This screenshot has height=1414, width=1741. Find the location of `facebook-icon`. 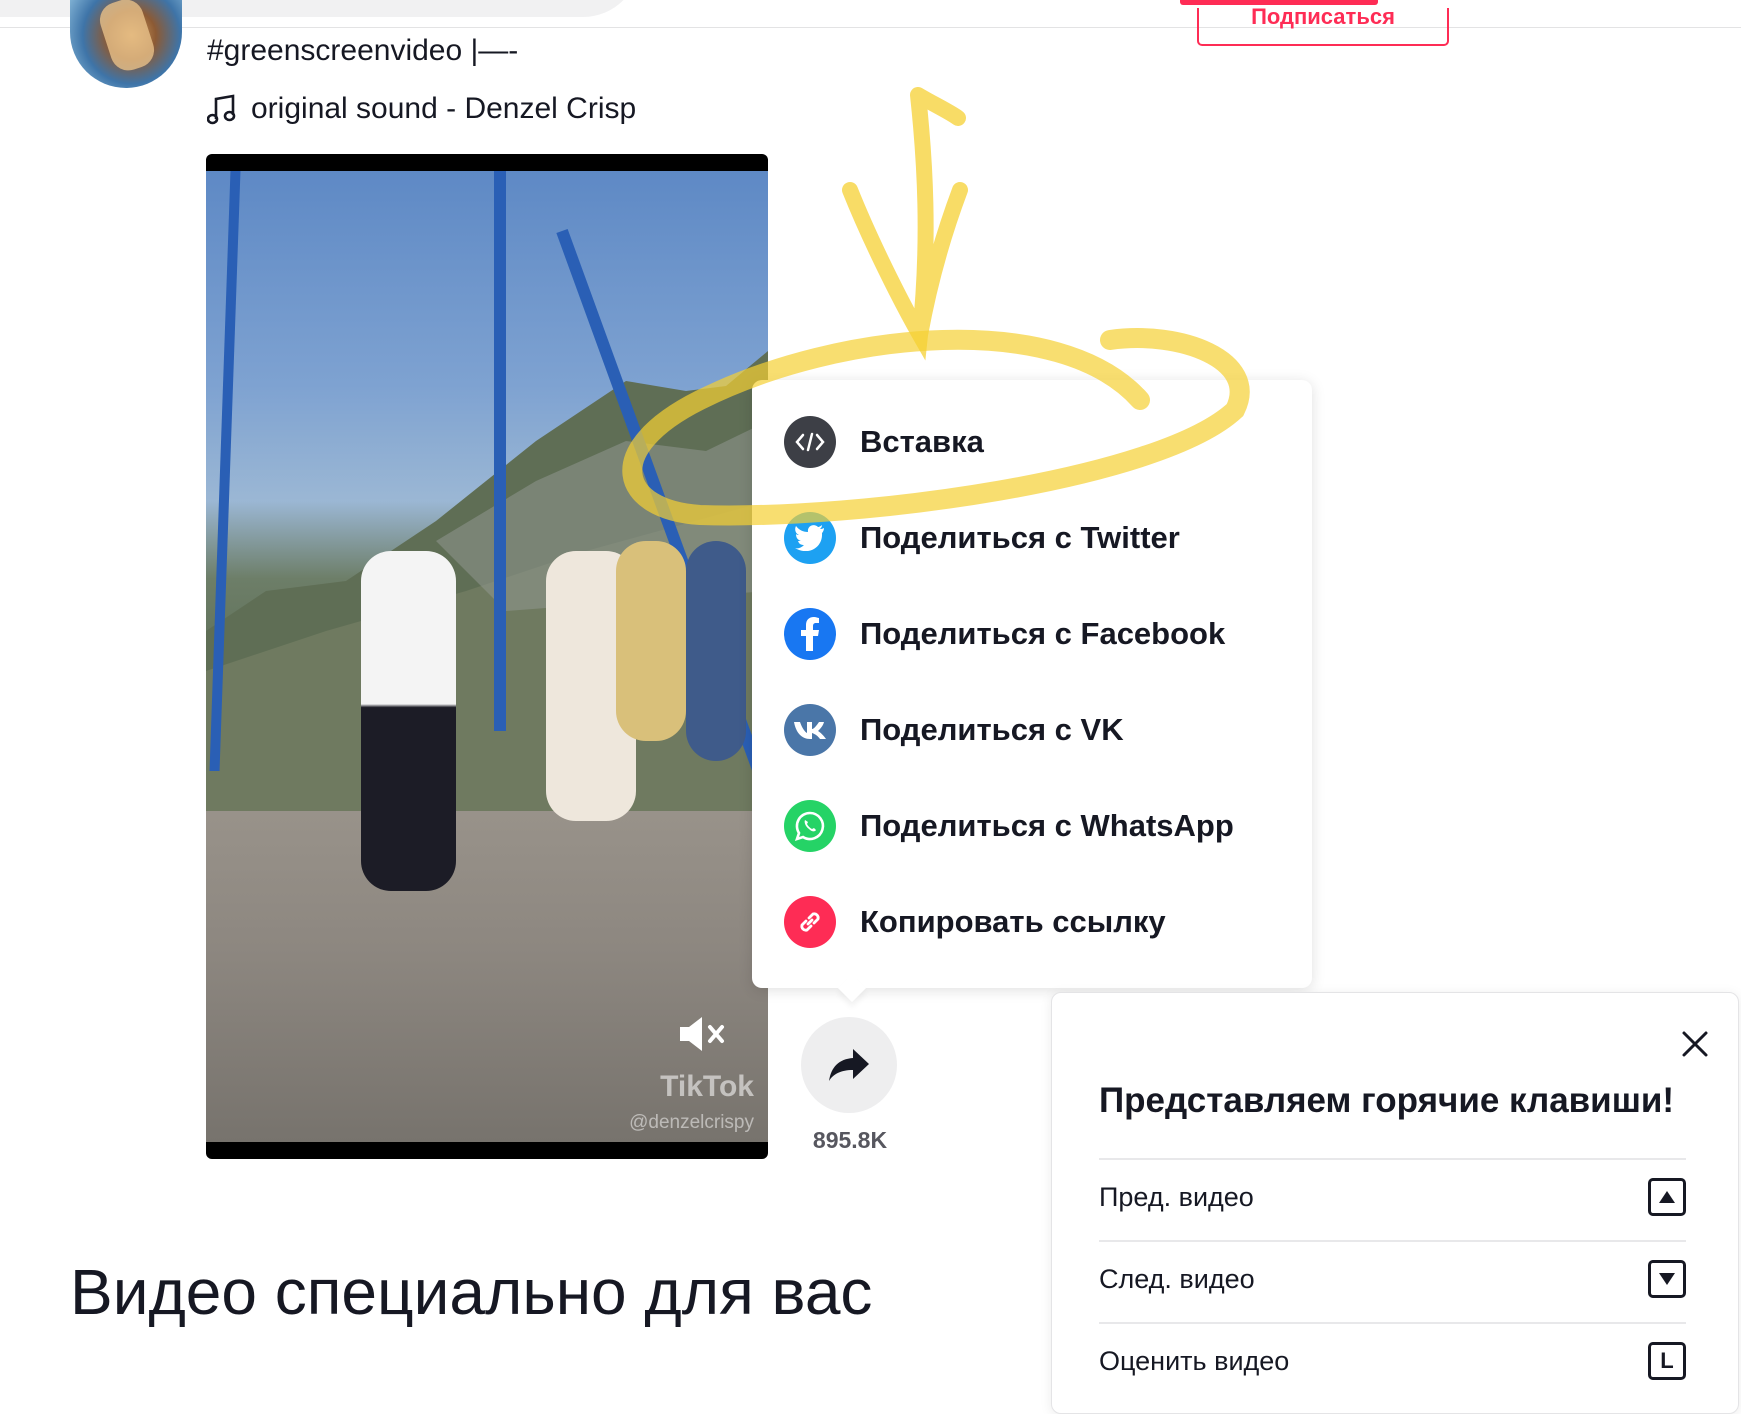

facebook-icon is located at coordinates (810, 634).